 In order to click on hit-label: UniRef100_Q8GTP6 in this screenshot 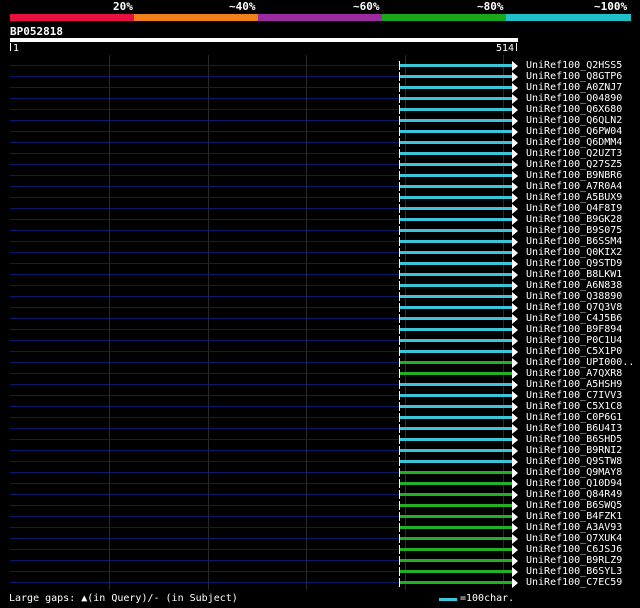, I will do `click(574, 76)`.